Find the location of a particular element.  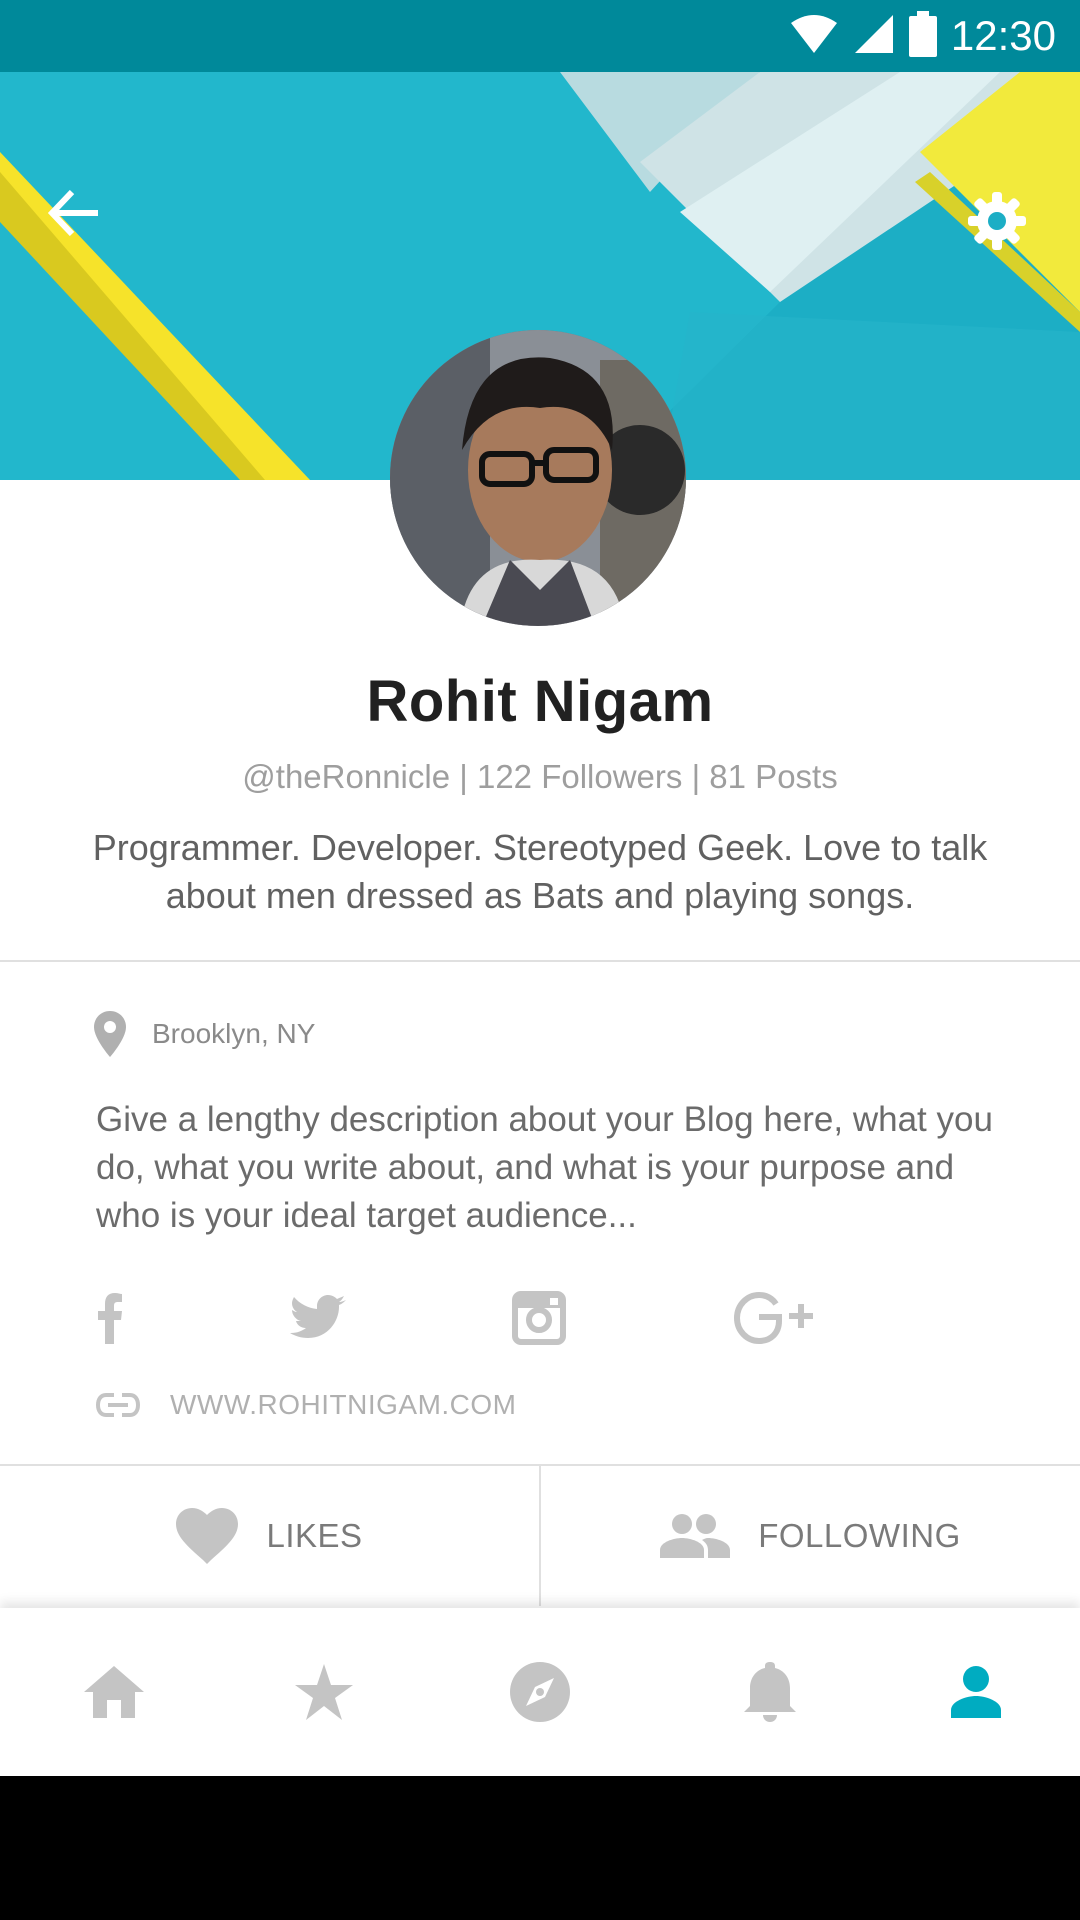

avatar is located at coordinates (538, 478).